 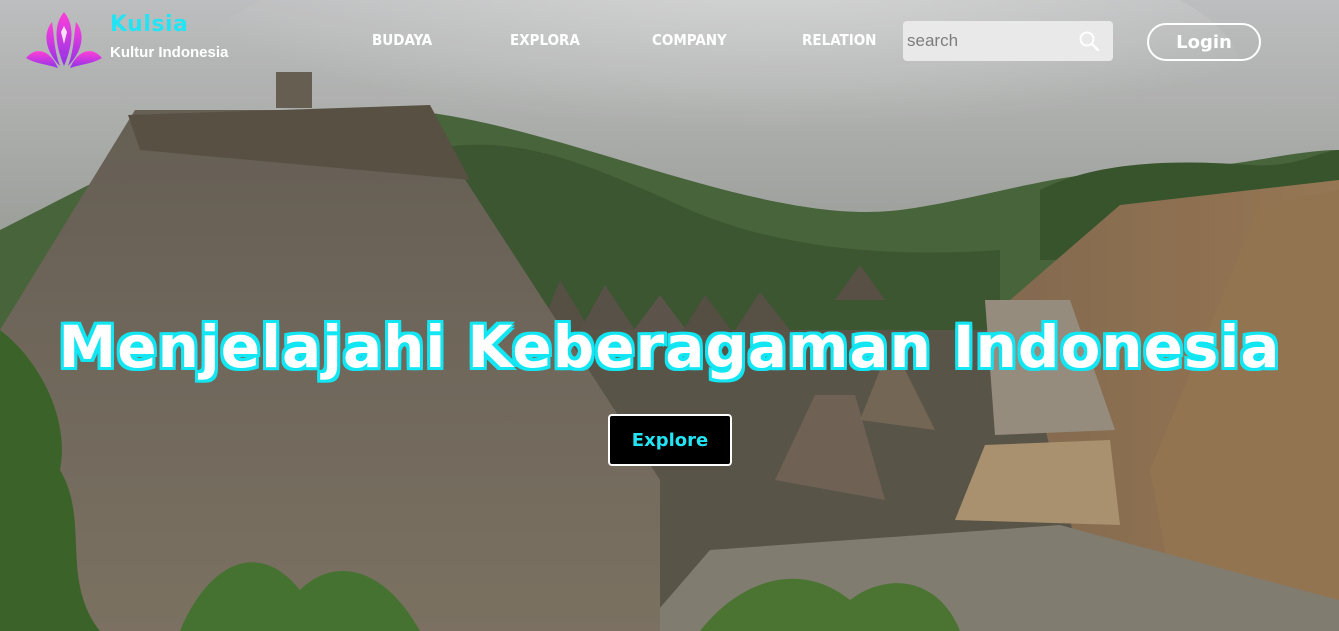 What do you see at coordinates (1089, 41) in the screenshot?
I see `search-icon` at bounding box center [1089, 41].